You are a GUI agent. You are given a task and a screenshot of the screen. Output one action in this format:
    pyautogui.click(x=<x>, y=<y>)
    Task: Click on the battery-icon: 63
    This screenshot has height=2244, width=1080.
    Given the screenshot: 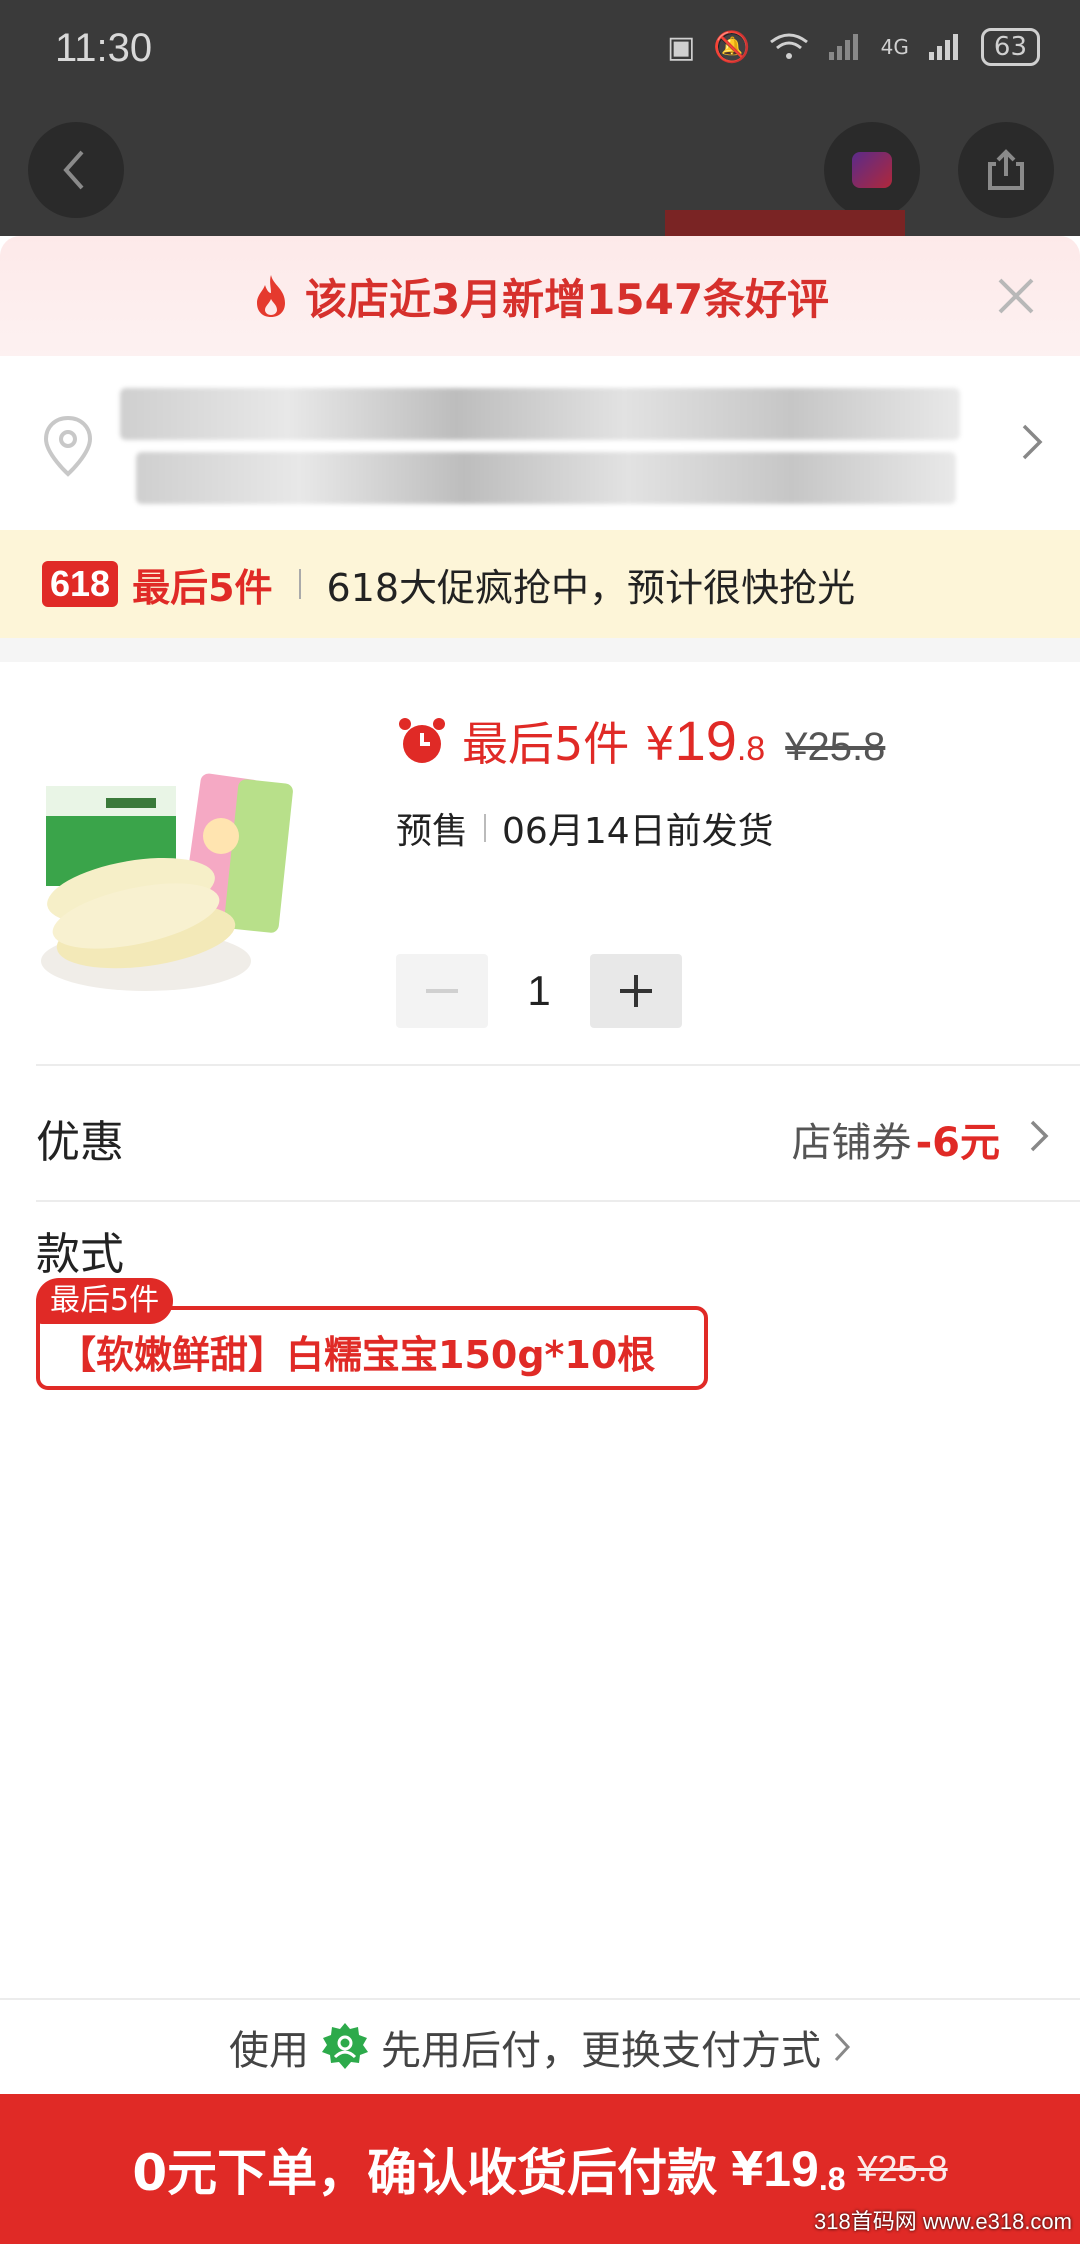 What is the action you would take?
    pyautogui.click(x=1010, y=47)
    